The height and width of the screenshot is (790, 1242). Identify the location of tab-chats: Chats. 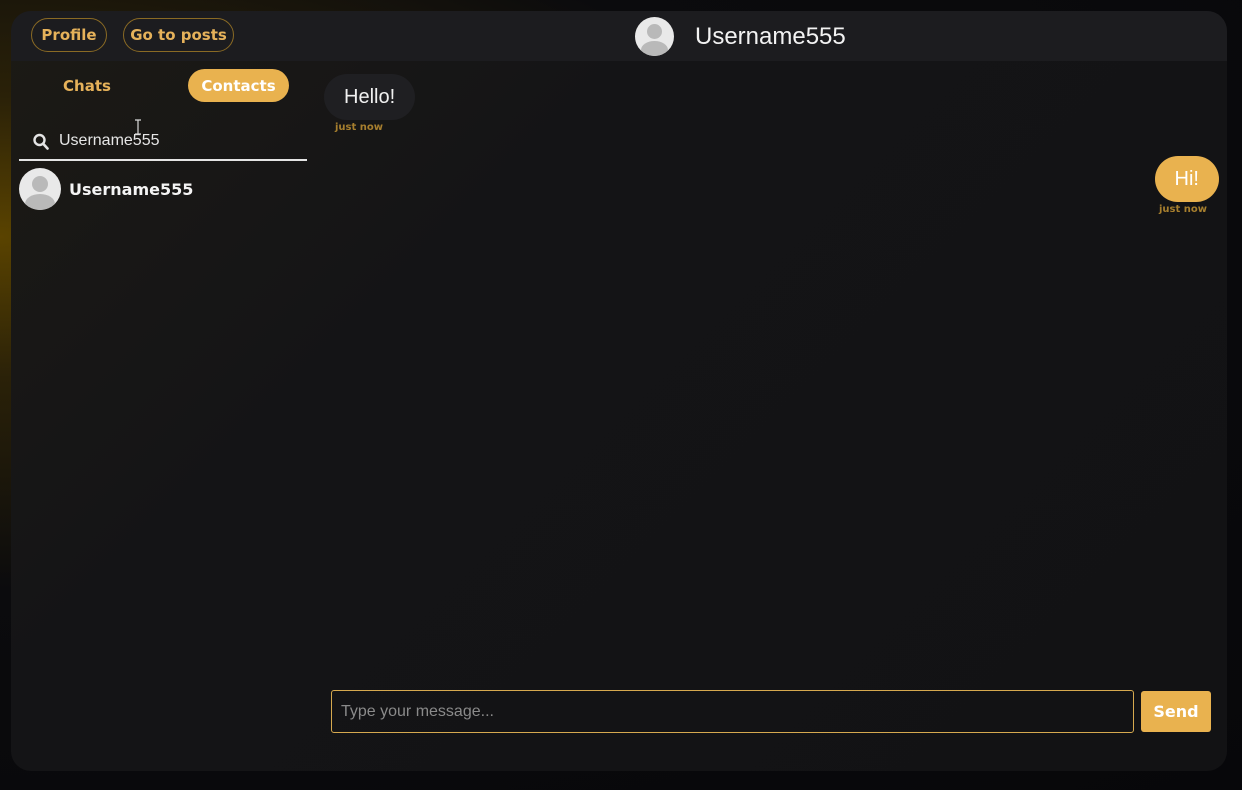
(87, 85).